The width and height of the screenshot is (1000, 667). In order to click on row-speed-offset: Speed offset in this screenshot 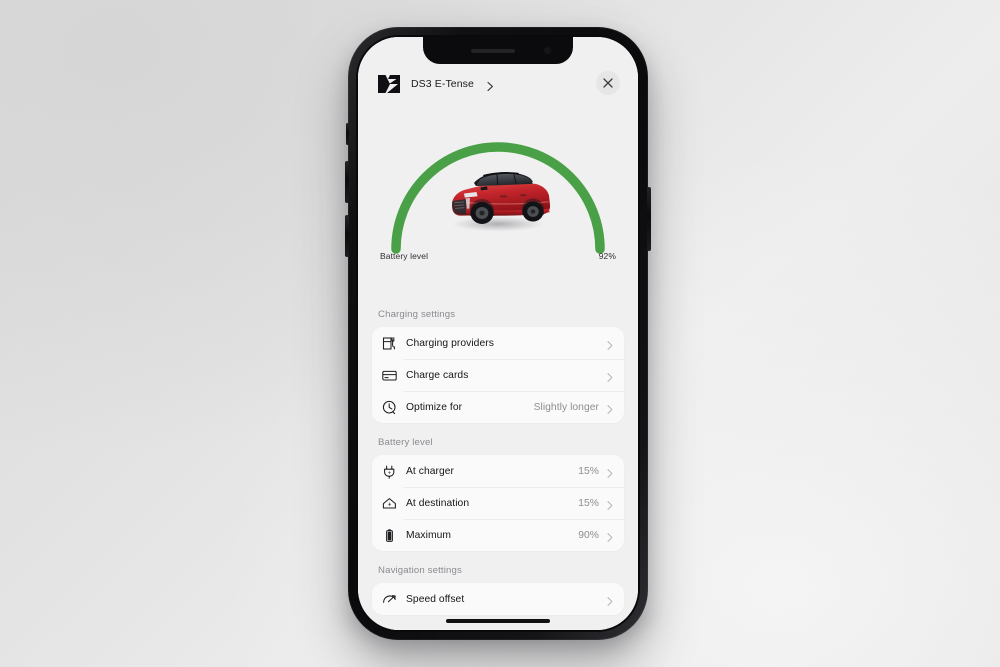, I will do `click(498, 599)`.